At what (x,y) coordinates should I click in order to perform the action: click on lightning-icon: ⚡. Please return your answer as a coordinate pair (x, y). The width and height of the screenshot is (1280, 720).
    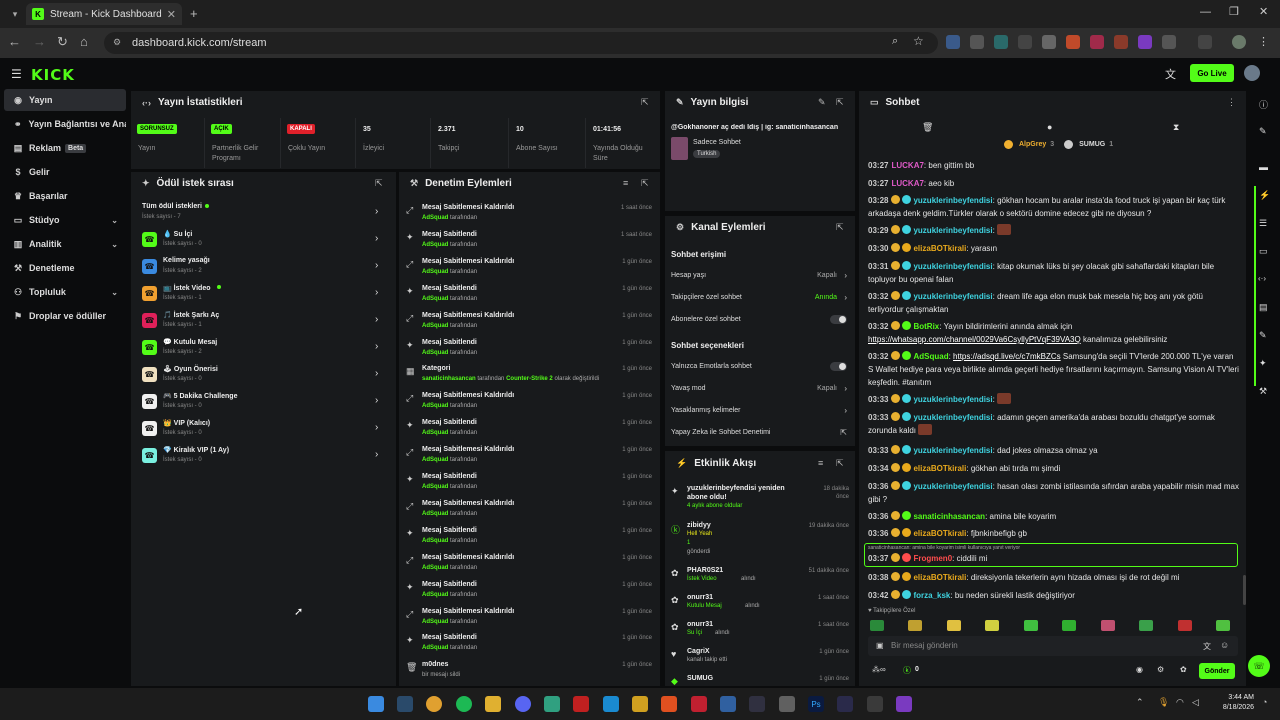
    Looking at the image, I should click on (1264, 195).